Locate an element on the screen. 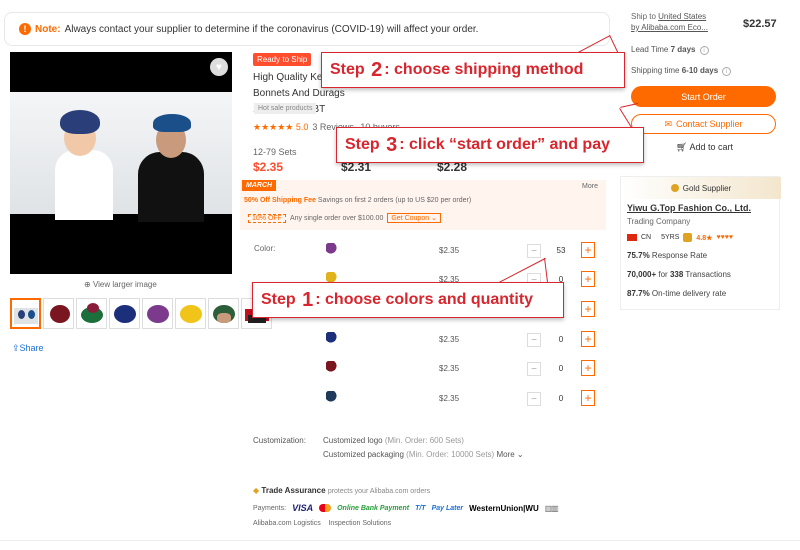 The image size is (800, 550). mail-icon: ✉ is located at coordinates (668, 123).